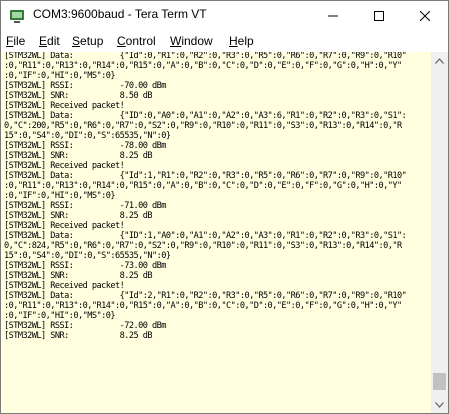  I want to click on terminal-line: [STM32WL] RSSI: -71.00 dBm, so click(85, 206).